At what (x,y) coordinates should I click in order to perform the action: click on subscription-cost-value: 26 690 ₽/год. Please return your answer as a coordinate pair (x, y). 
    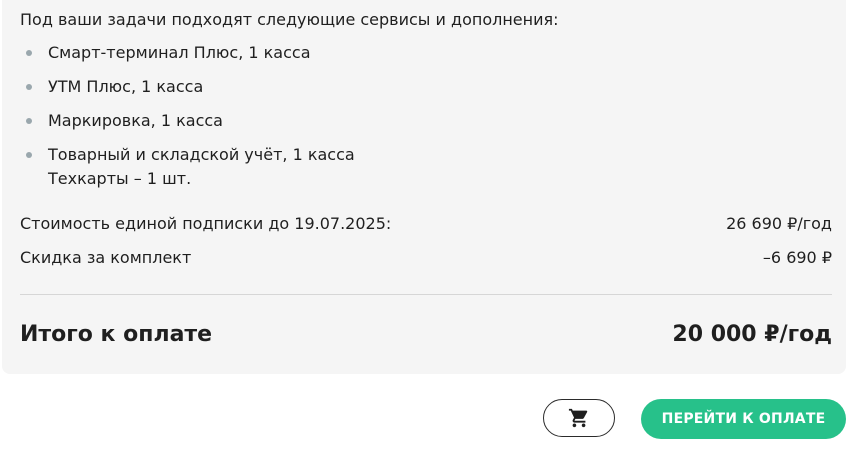
    Looking at the image, I should click on (779, 223).